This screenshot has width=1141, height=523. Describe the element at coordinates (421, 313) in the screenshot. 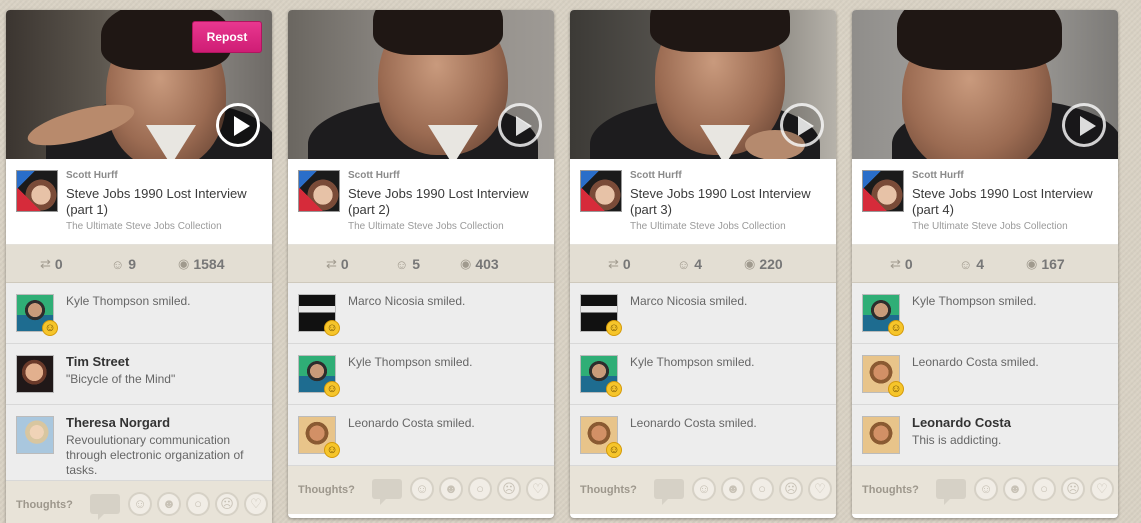

I see `activity-item: ☺ Marco Nicosia smiled.` at that location.